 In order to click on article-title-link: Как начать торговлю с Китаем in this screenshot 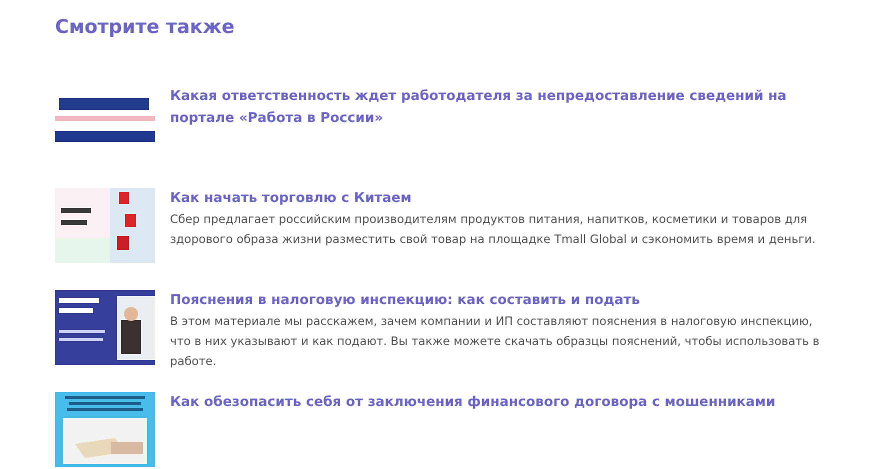, I will do `click(291, 198)`.